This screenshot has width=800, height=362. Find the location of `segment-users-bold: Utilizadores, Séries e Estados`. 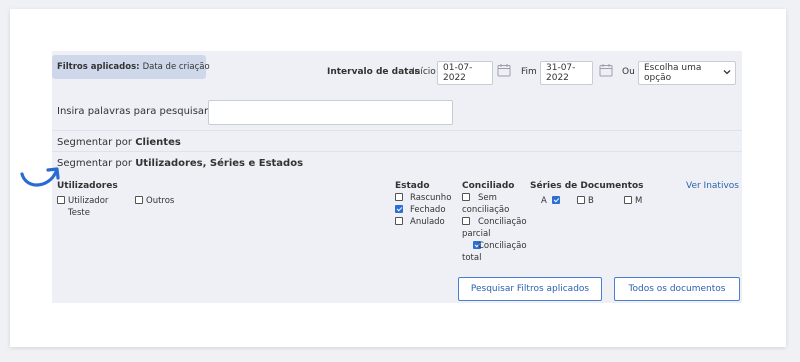

segment-users-bold: Utilizadores, Séries e Estados is located at coordinates (219, 163).